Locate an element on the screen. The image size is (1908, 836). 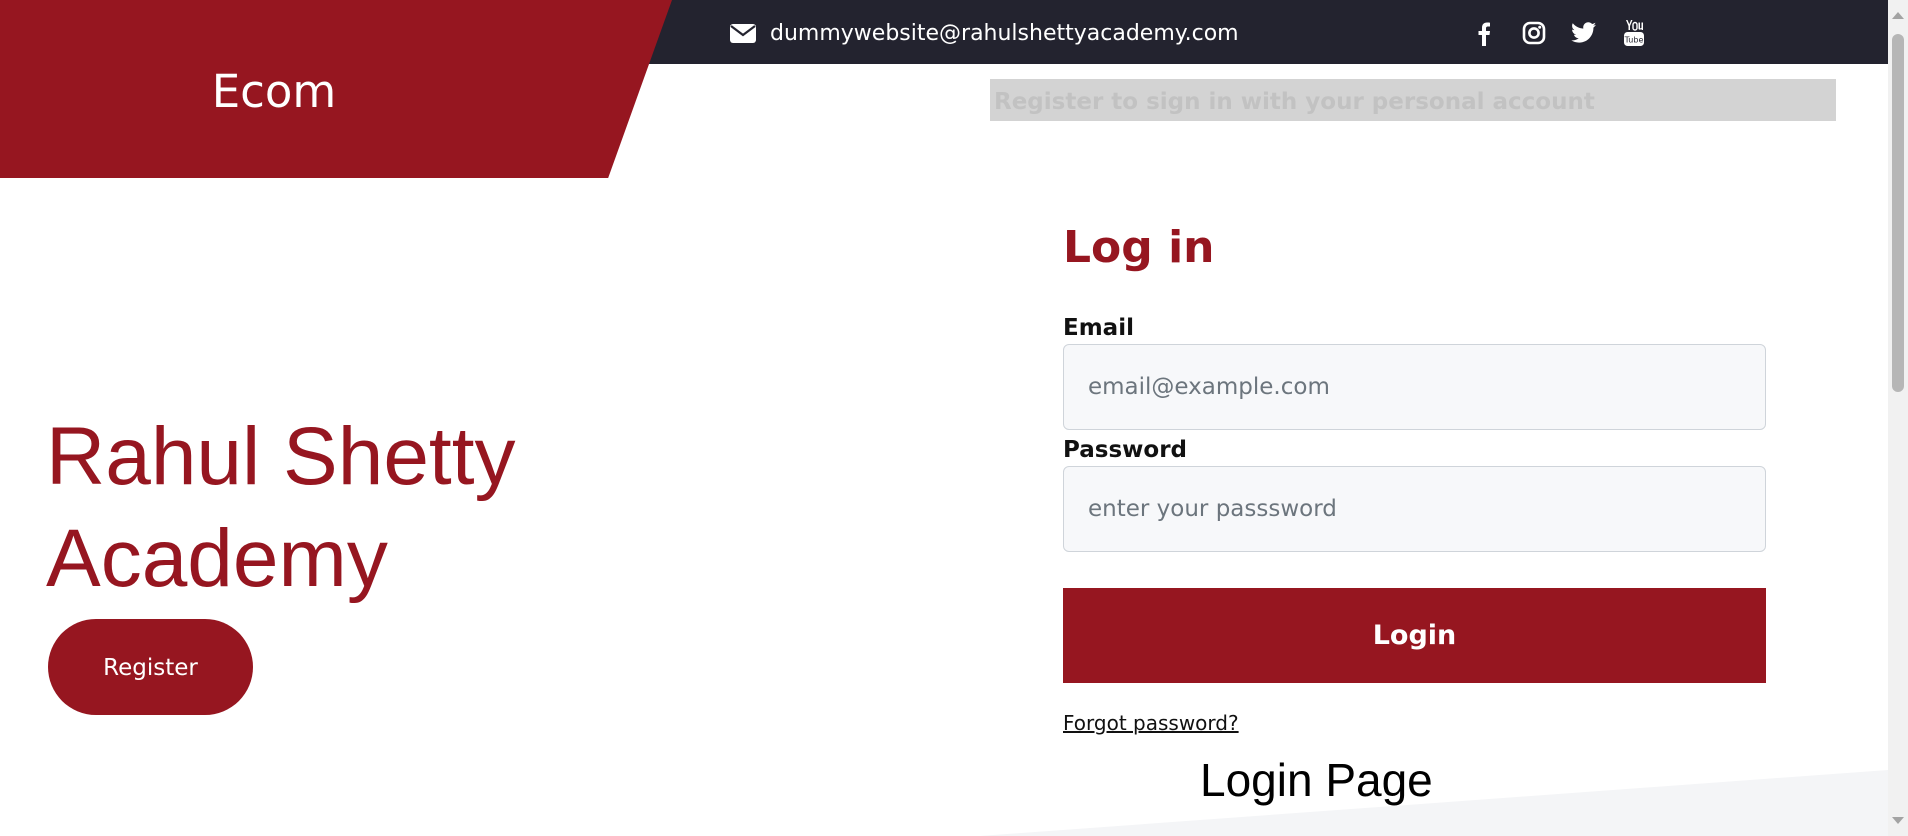
instagram-icon is located at coordinates (1534, 33).